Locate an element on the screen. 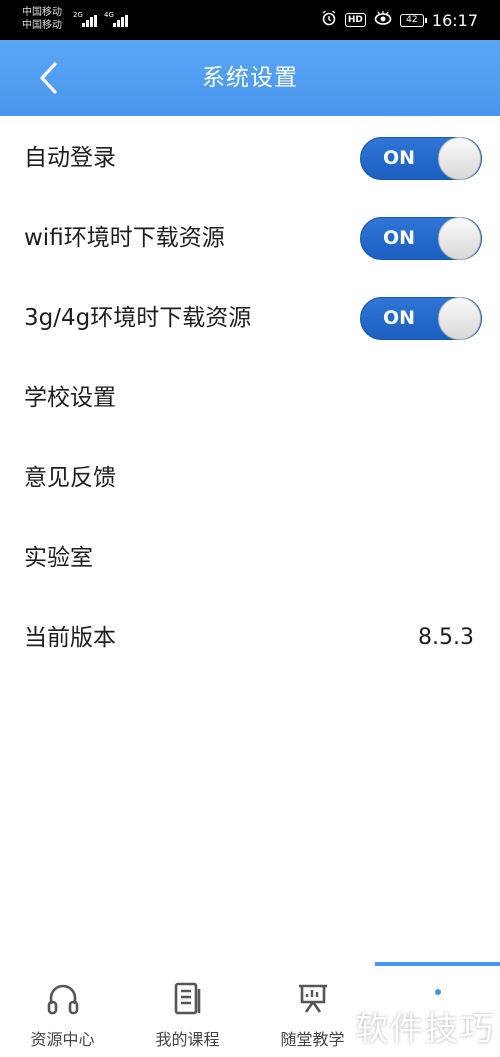 The width and height of the screenshot is (500, 1057). tab-label: 我的课程 is located at coordinates (187, 1039).